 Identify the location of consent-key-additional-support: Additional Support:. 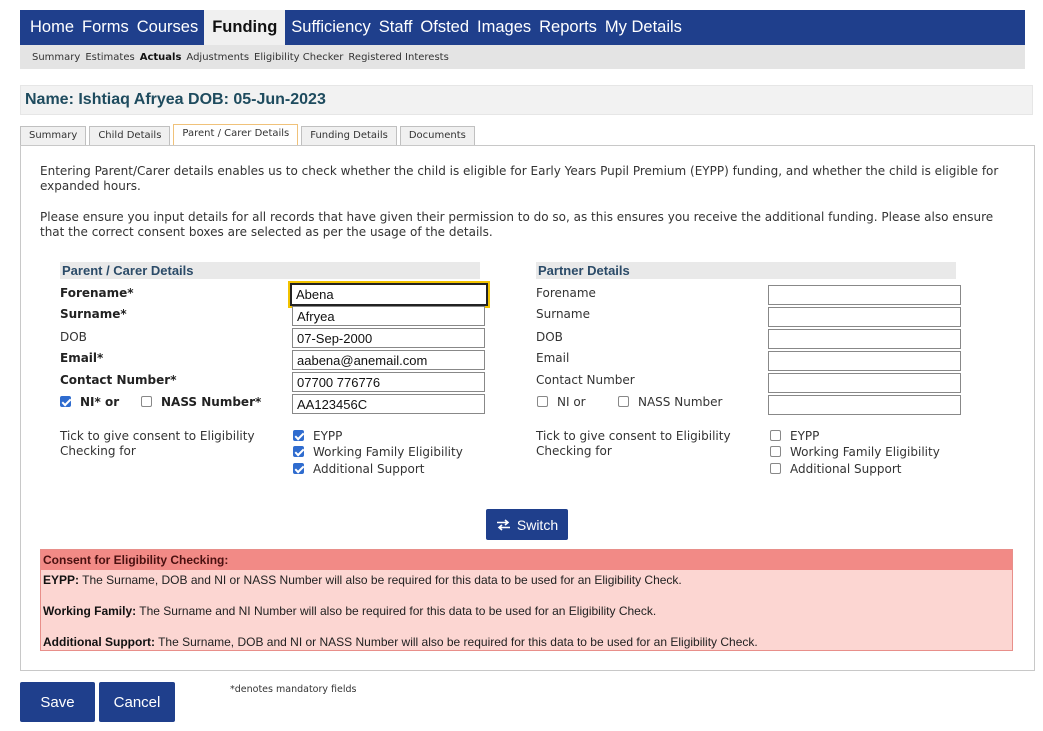
(99, 642).